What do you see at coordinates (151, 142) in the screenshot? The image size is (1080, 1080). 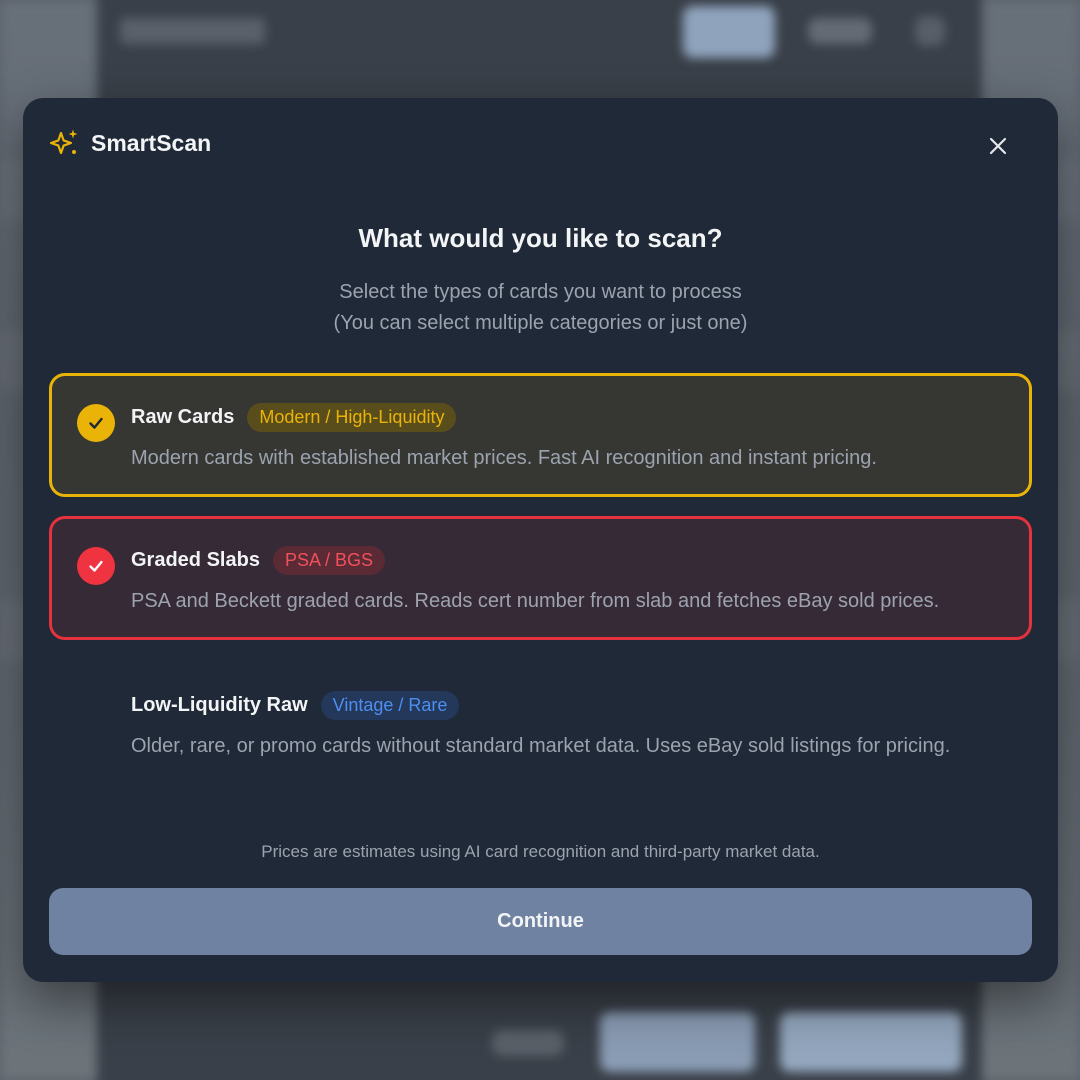 I see `app-name: SmartScan` at bounding box center [151, 142].